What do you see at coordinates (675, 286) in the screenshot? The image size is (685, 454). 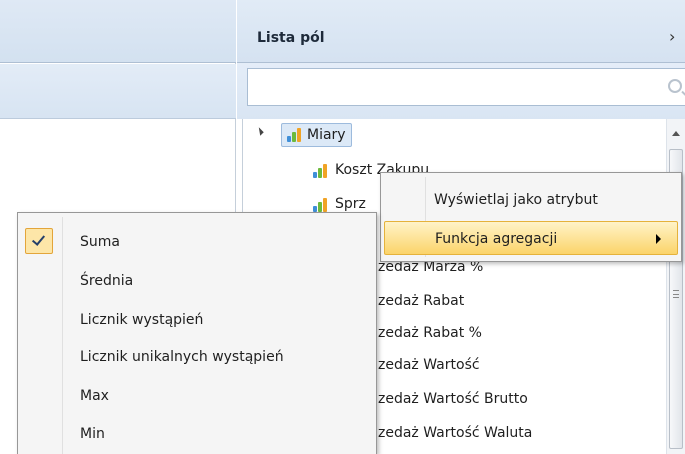 I see `vertical-scrollbar` at bounding box center [675, 286].